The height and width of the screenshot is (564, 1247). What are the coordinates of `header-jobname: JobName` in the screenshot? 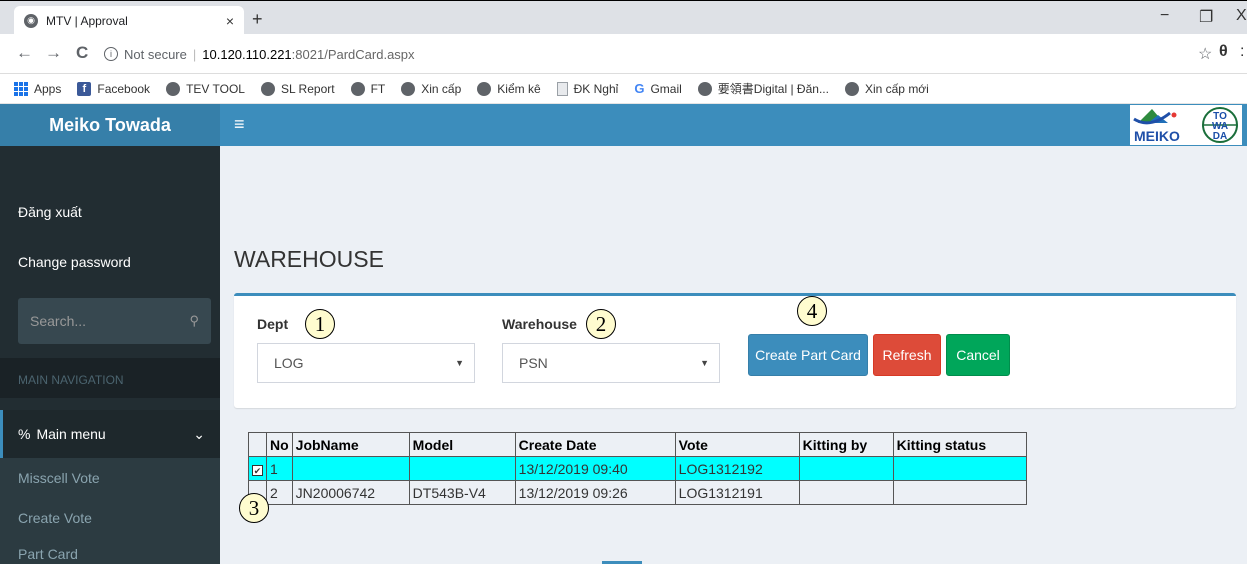 It's located at (350, 444).